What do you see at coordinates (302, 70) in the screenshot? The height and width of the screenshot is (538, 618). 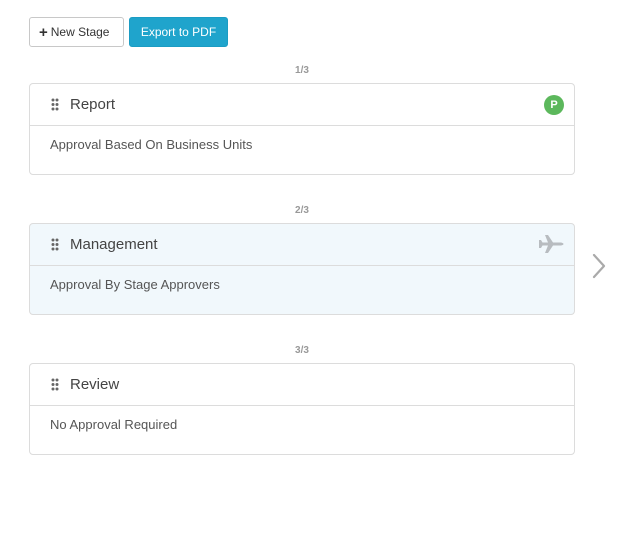 I see `stage-counter: 1/3` at bounding box center [302, 70].